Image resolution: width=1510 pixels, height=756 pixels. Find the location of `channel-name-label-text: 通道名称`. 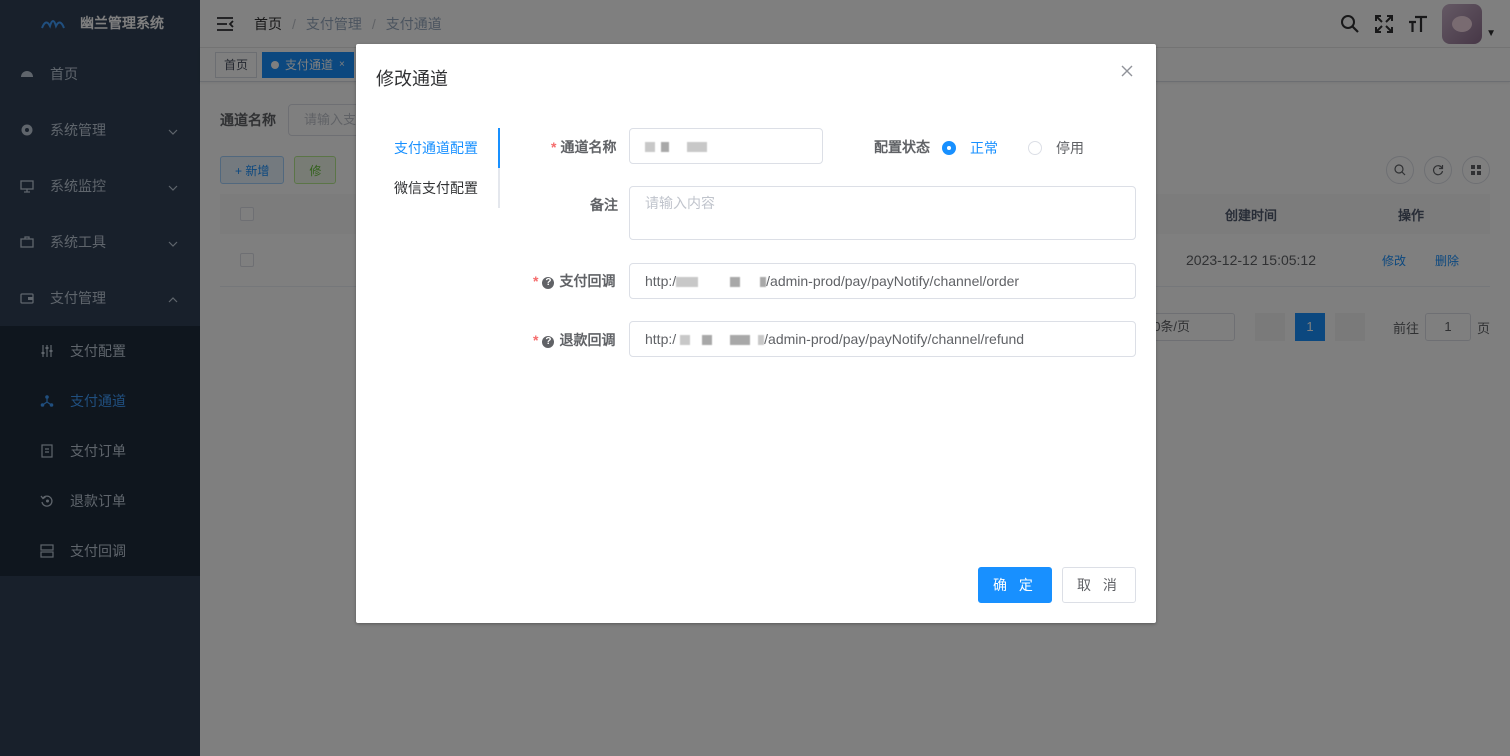

channel-name-label-text: 通道名称 is located at coordinates (588, 147).